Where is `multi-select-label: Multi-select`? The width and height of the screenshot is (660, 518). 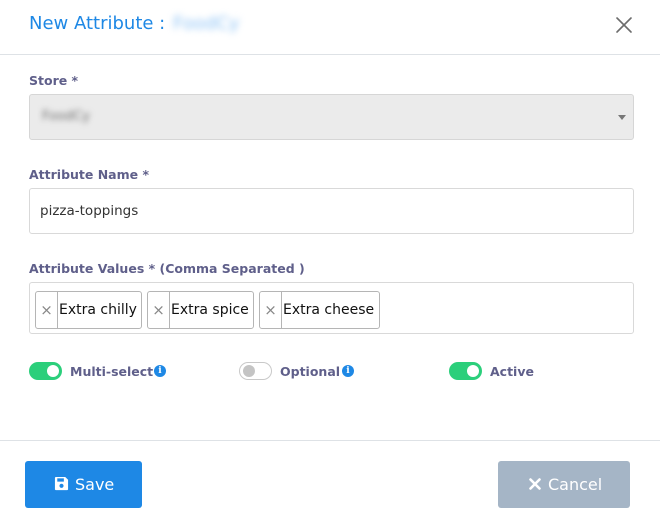
multi-select-label: Multi-select is located at coordinates (112, 371).